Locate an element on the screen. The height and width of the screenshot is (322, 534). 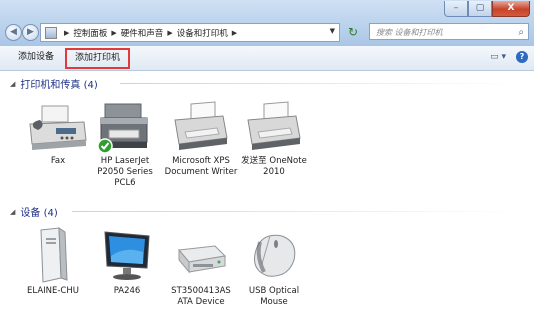
address-bar: ▶ 控制面板 ▶ 硬件和声音 ▶ 设备和打印机 ▶ ▼ is located at coordinates (190, 32).